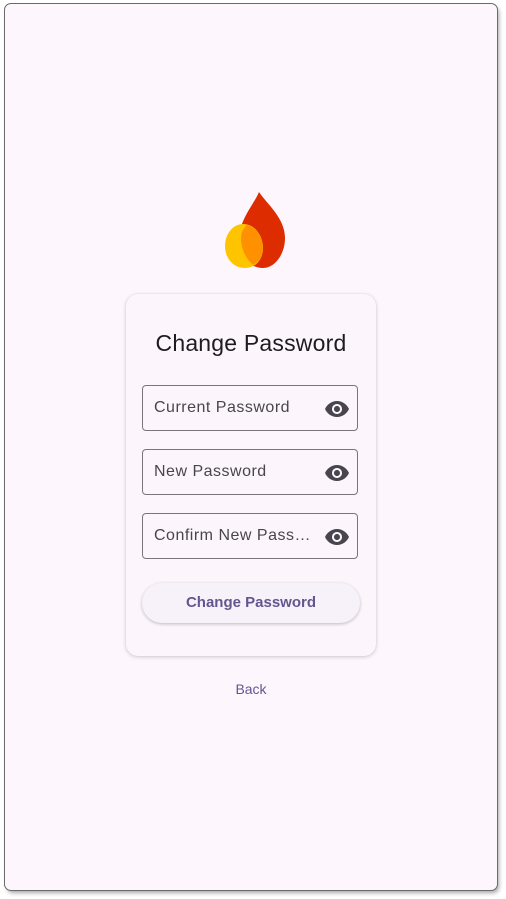 The image size is (506, 899). I want to click on flame-logo-icon, so click(255, 230).